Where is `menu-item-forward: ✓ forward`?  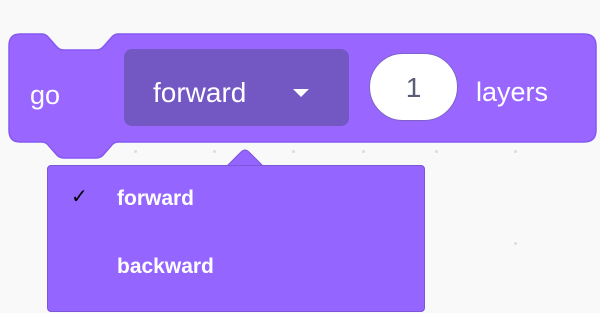
menu-item-forward: ✓ forward is located at coordinates (236, 194).